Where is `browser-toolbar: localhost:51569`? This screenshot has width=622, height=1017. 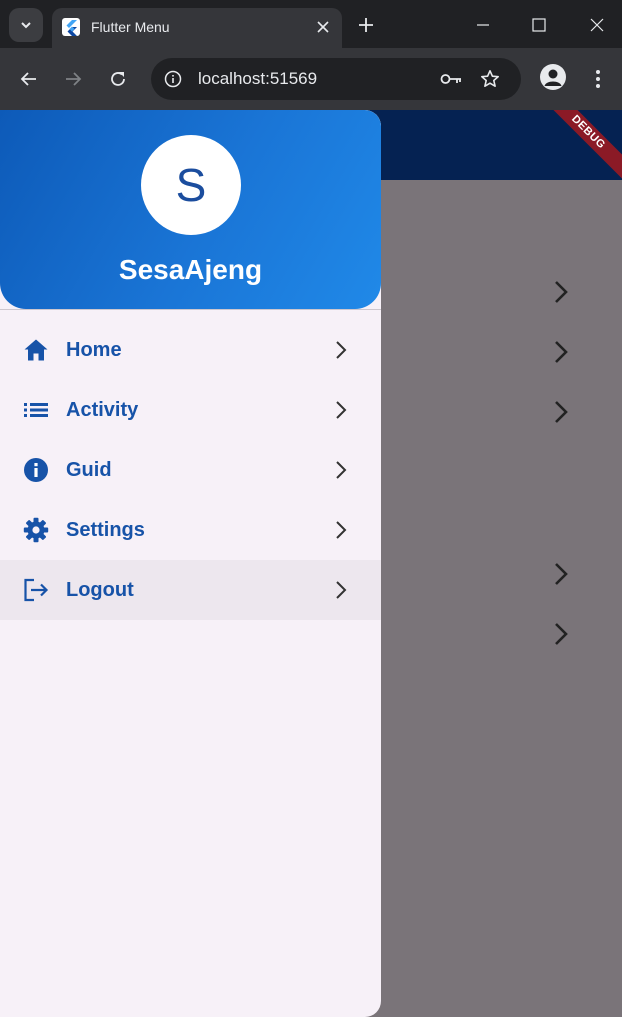
browser-toolbar: localhost:51569 is located at coordinates (311, 79).